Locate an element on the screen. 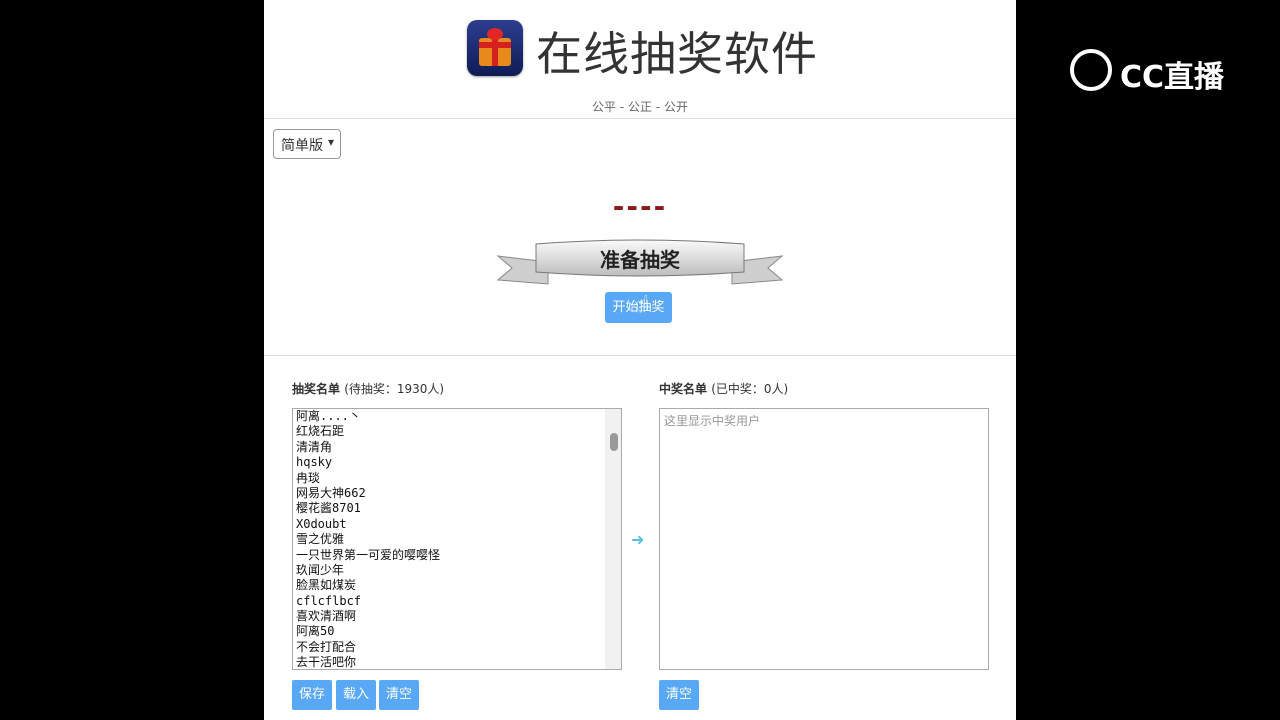  page-title: 在线抽奖软件 is located at coordinates (677, 54).